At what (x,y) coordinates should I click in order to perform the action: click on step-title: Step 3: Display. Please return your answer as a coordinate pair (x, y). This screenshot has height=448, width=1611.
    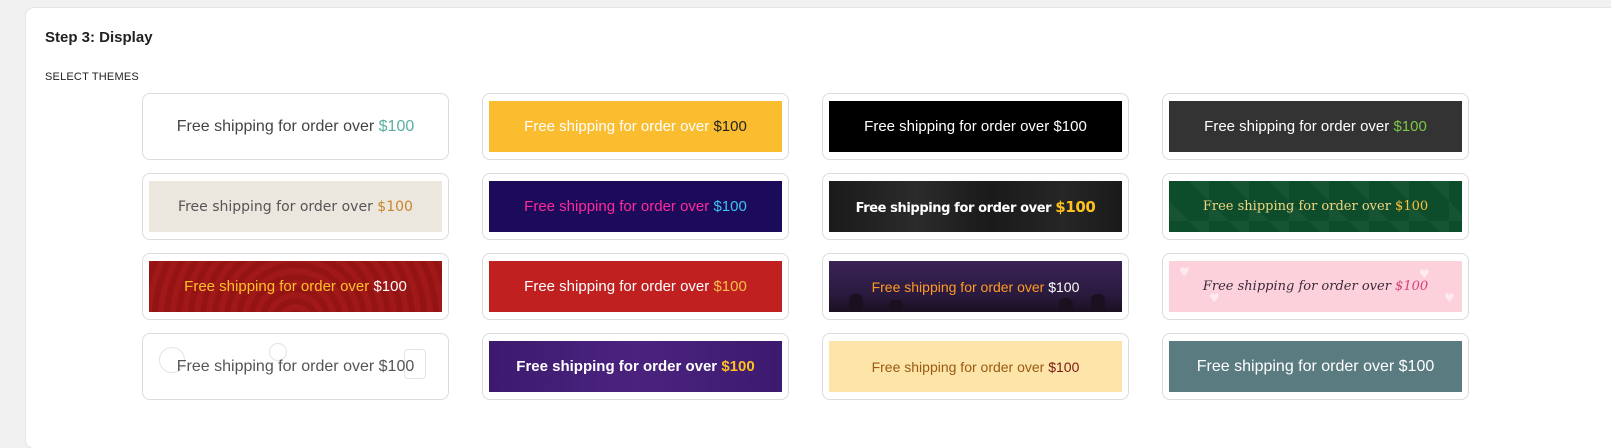
    Looking at the image, I should click on (99, 37).